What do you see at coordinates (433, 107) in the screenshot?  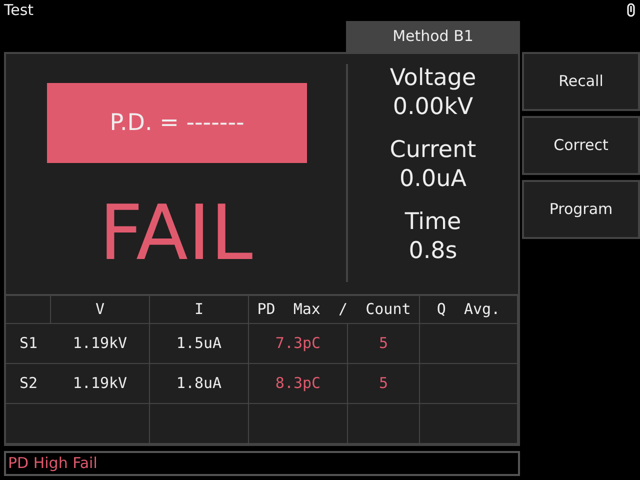 I see `reading-value: 0.00kV` at bounding box center [433, 107].